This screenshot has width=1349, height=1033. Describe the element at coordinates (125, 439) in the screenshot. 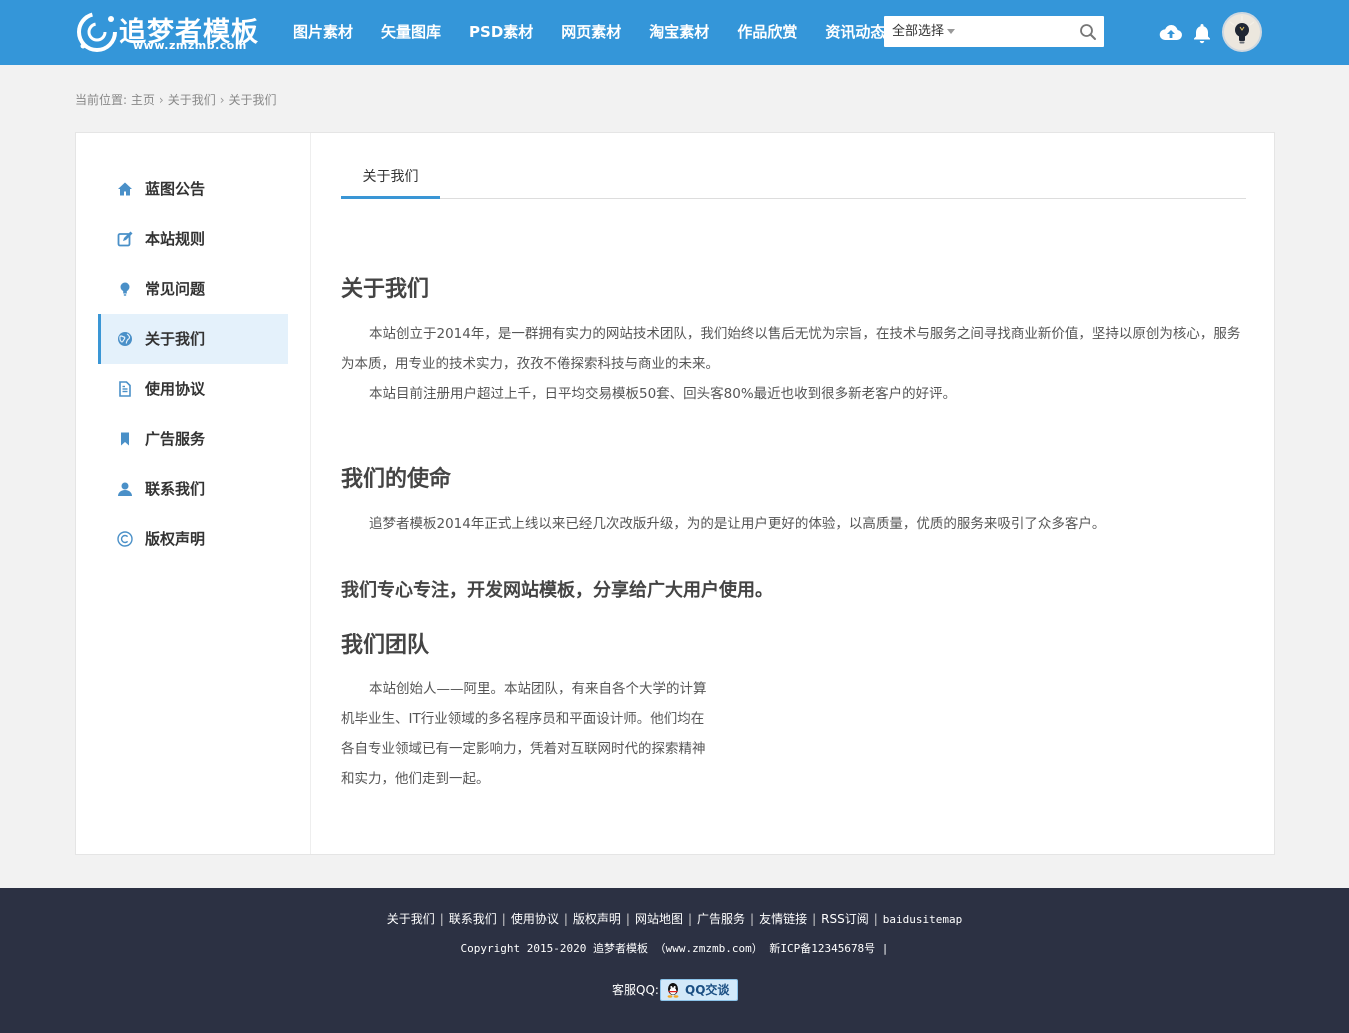

I see `bookmark-icon` at that location.